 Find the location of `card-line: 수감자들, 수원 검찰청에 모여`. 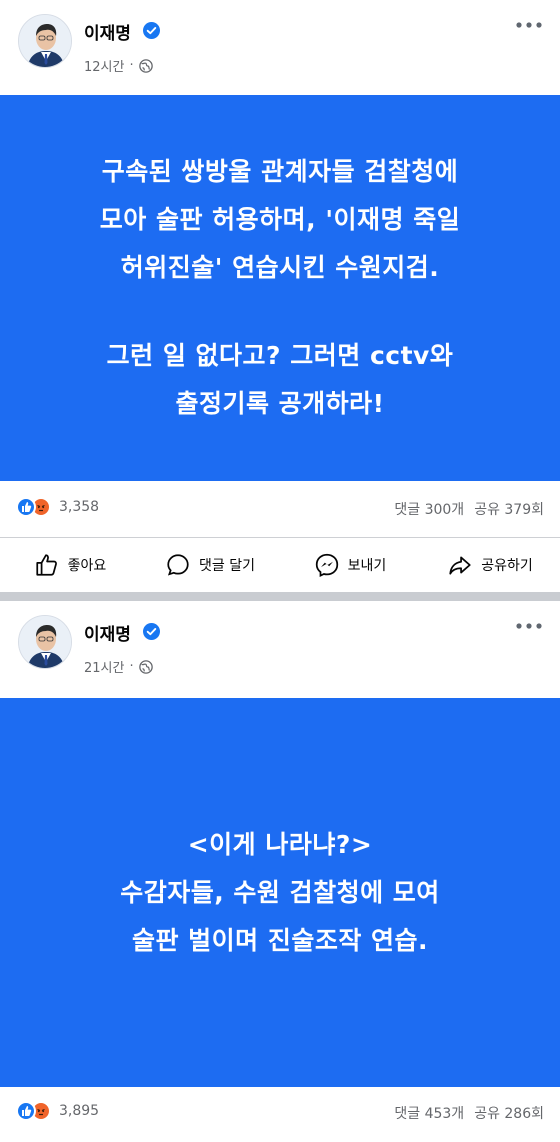

card-line: 수감자들, 수원 검찰청에 모여 is located at coordinates (280, 892).